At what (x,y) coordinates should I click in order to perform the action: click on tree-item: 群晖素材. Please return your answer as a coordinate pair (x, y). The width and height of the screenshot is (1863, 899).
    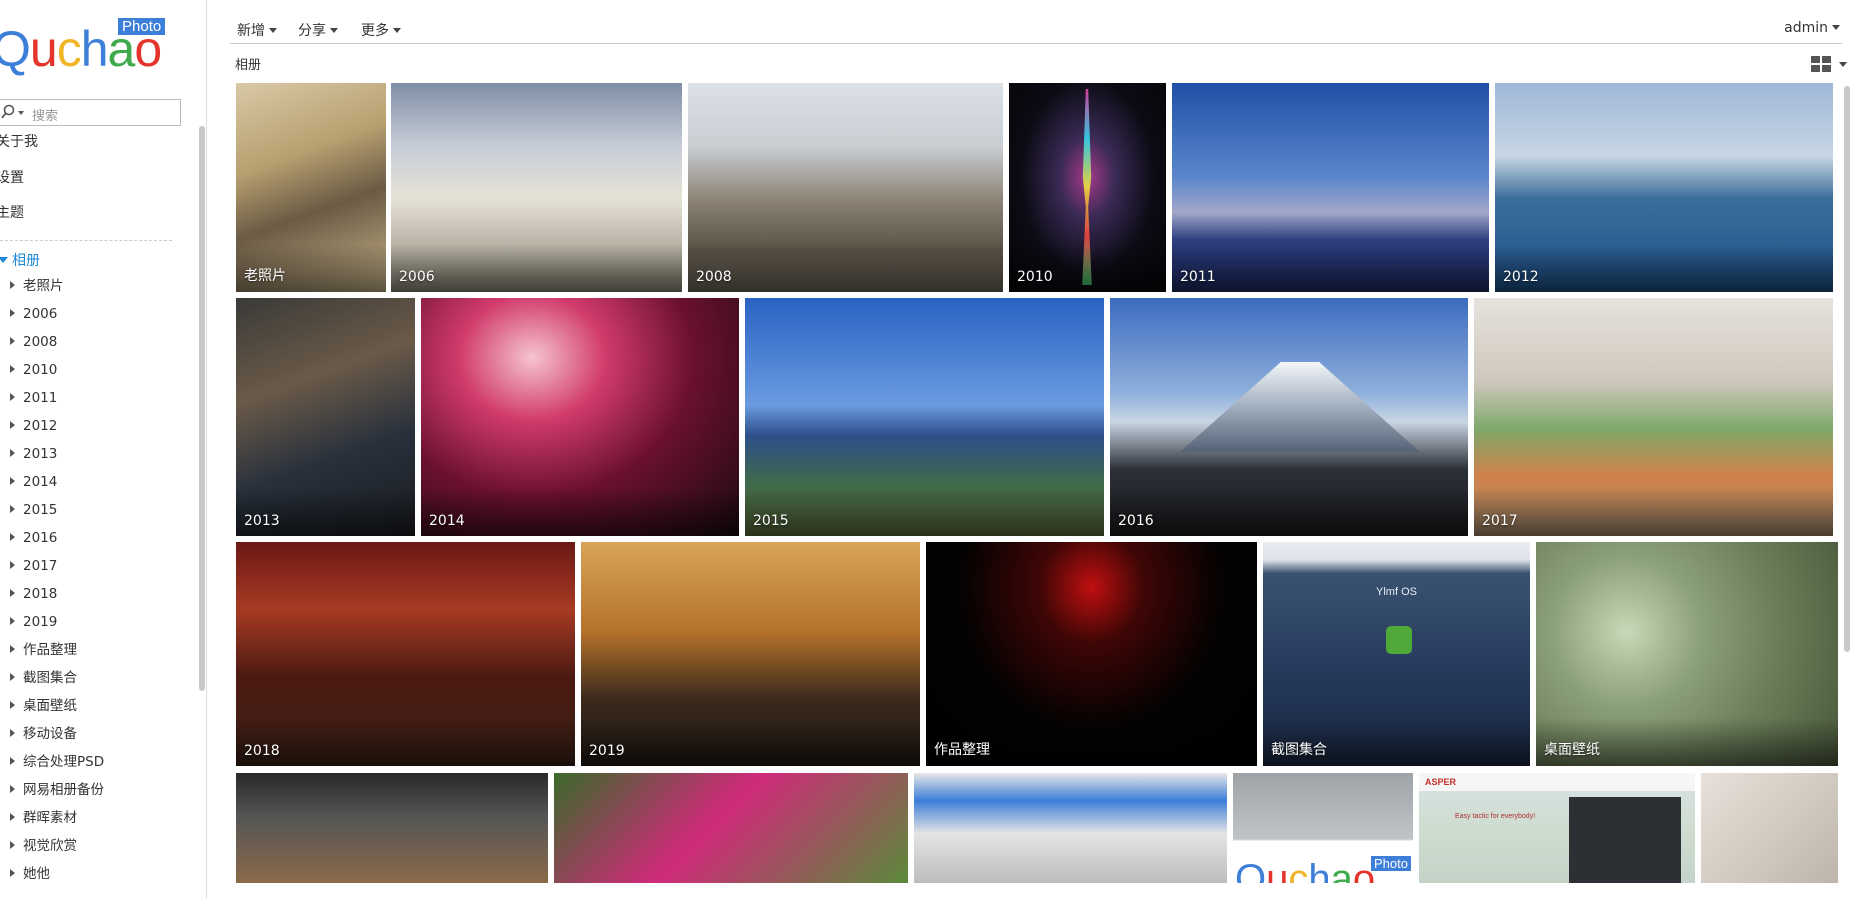
    Looking at the image, I should click on (95, 818).